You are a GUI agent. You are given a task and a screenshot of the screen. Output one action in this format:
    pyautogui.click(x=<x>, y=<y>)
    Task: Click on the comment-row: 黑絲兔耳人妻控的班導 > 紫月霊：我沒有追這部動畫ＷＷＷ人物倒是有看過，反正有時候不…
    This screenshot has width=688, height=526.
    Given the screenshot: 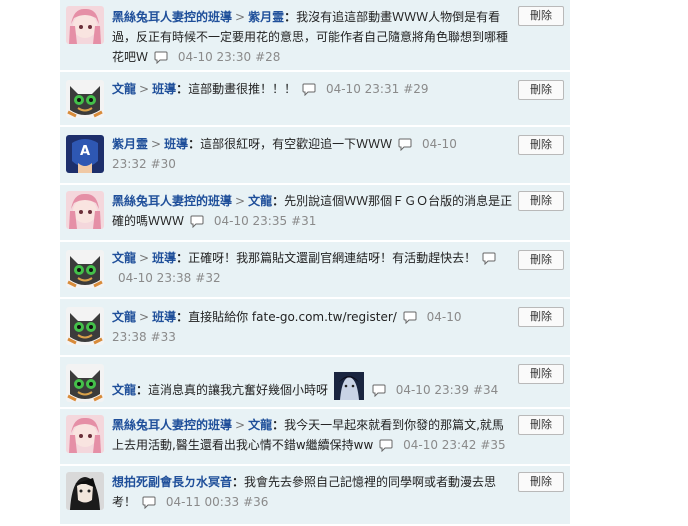 What is the action you would take?
    pyautogui.click(x=315, y=36)
    